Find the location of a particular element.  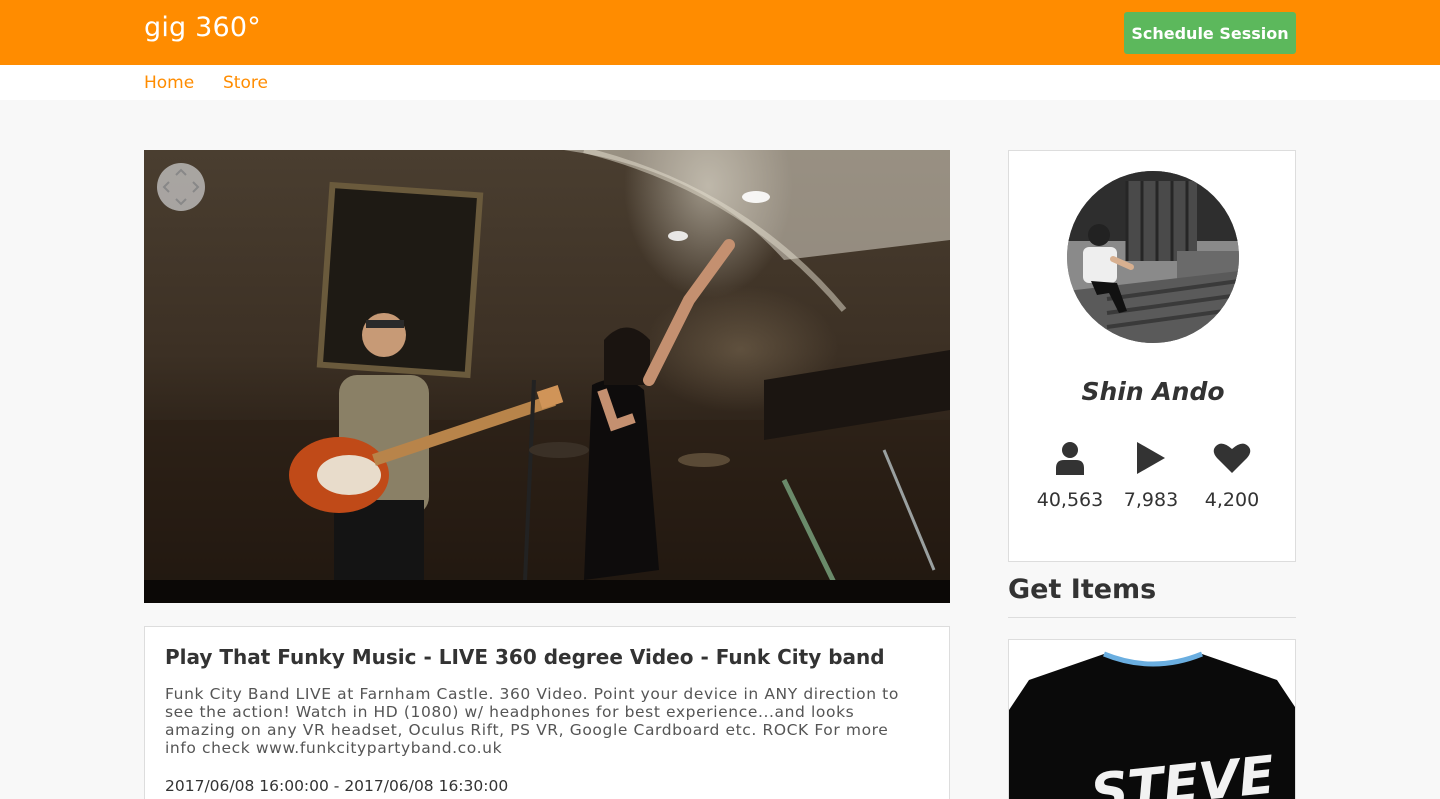

followers-stat: 40,563 is located at coordinates (1070, 476).